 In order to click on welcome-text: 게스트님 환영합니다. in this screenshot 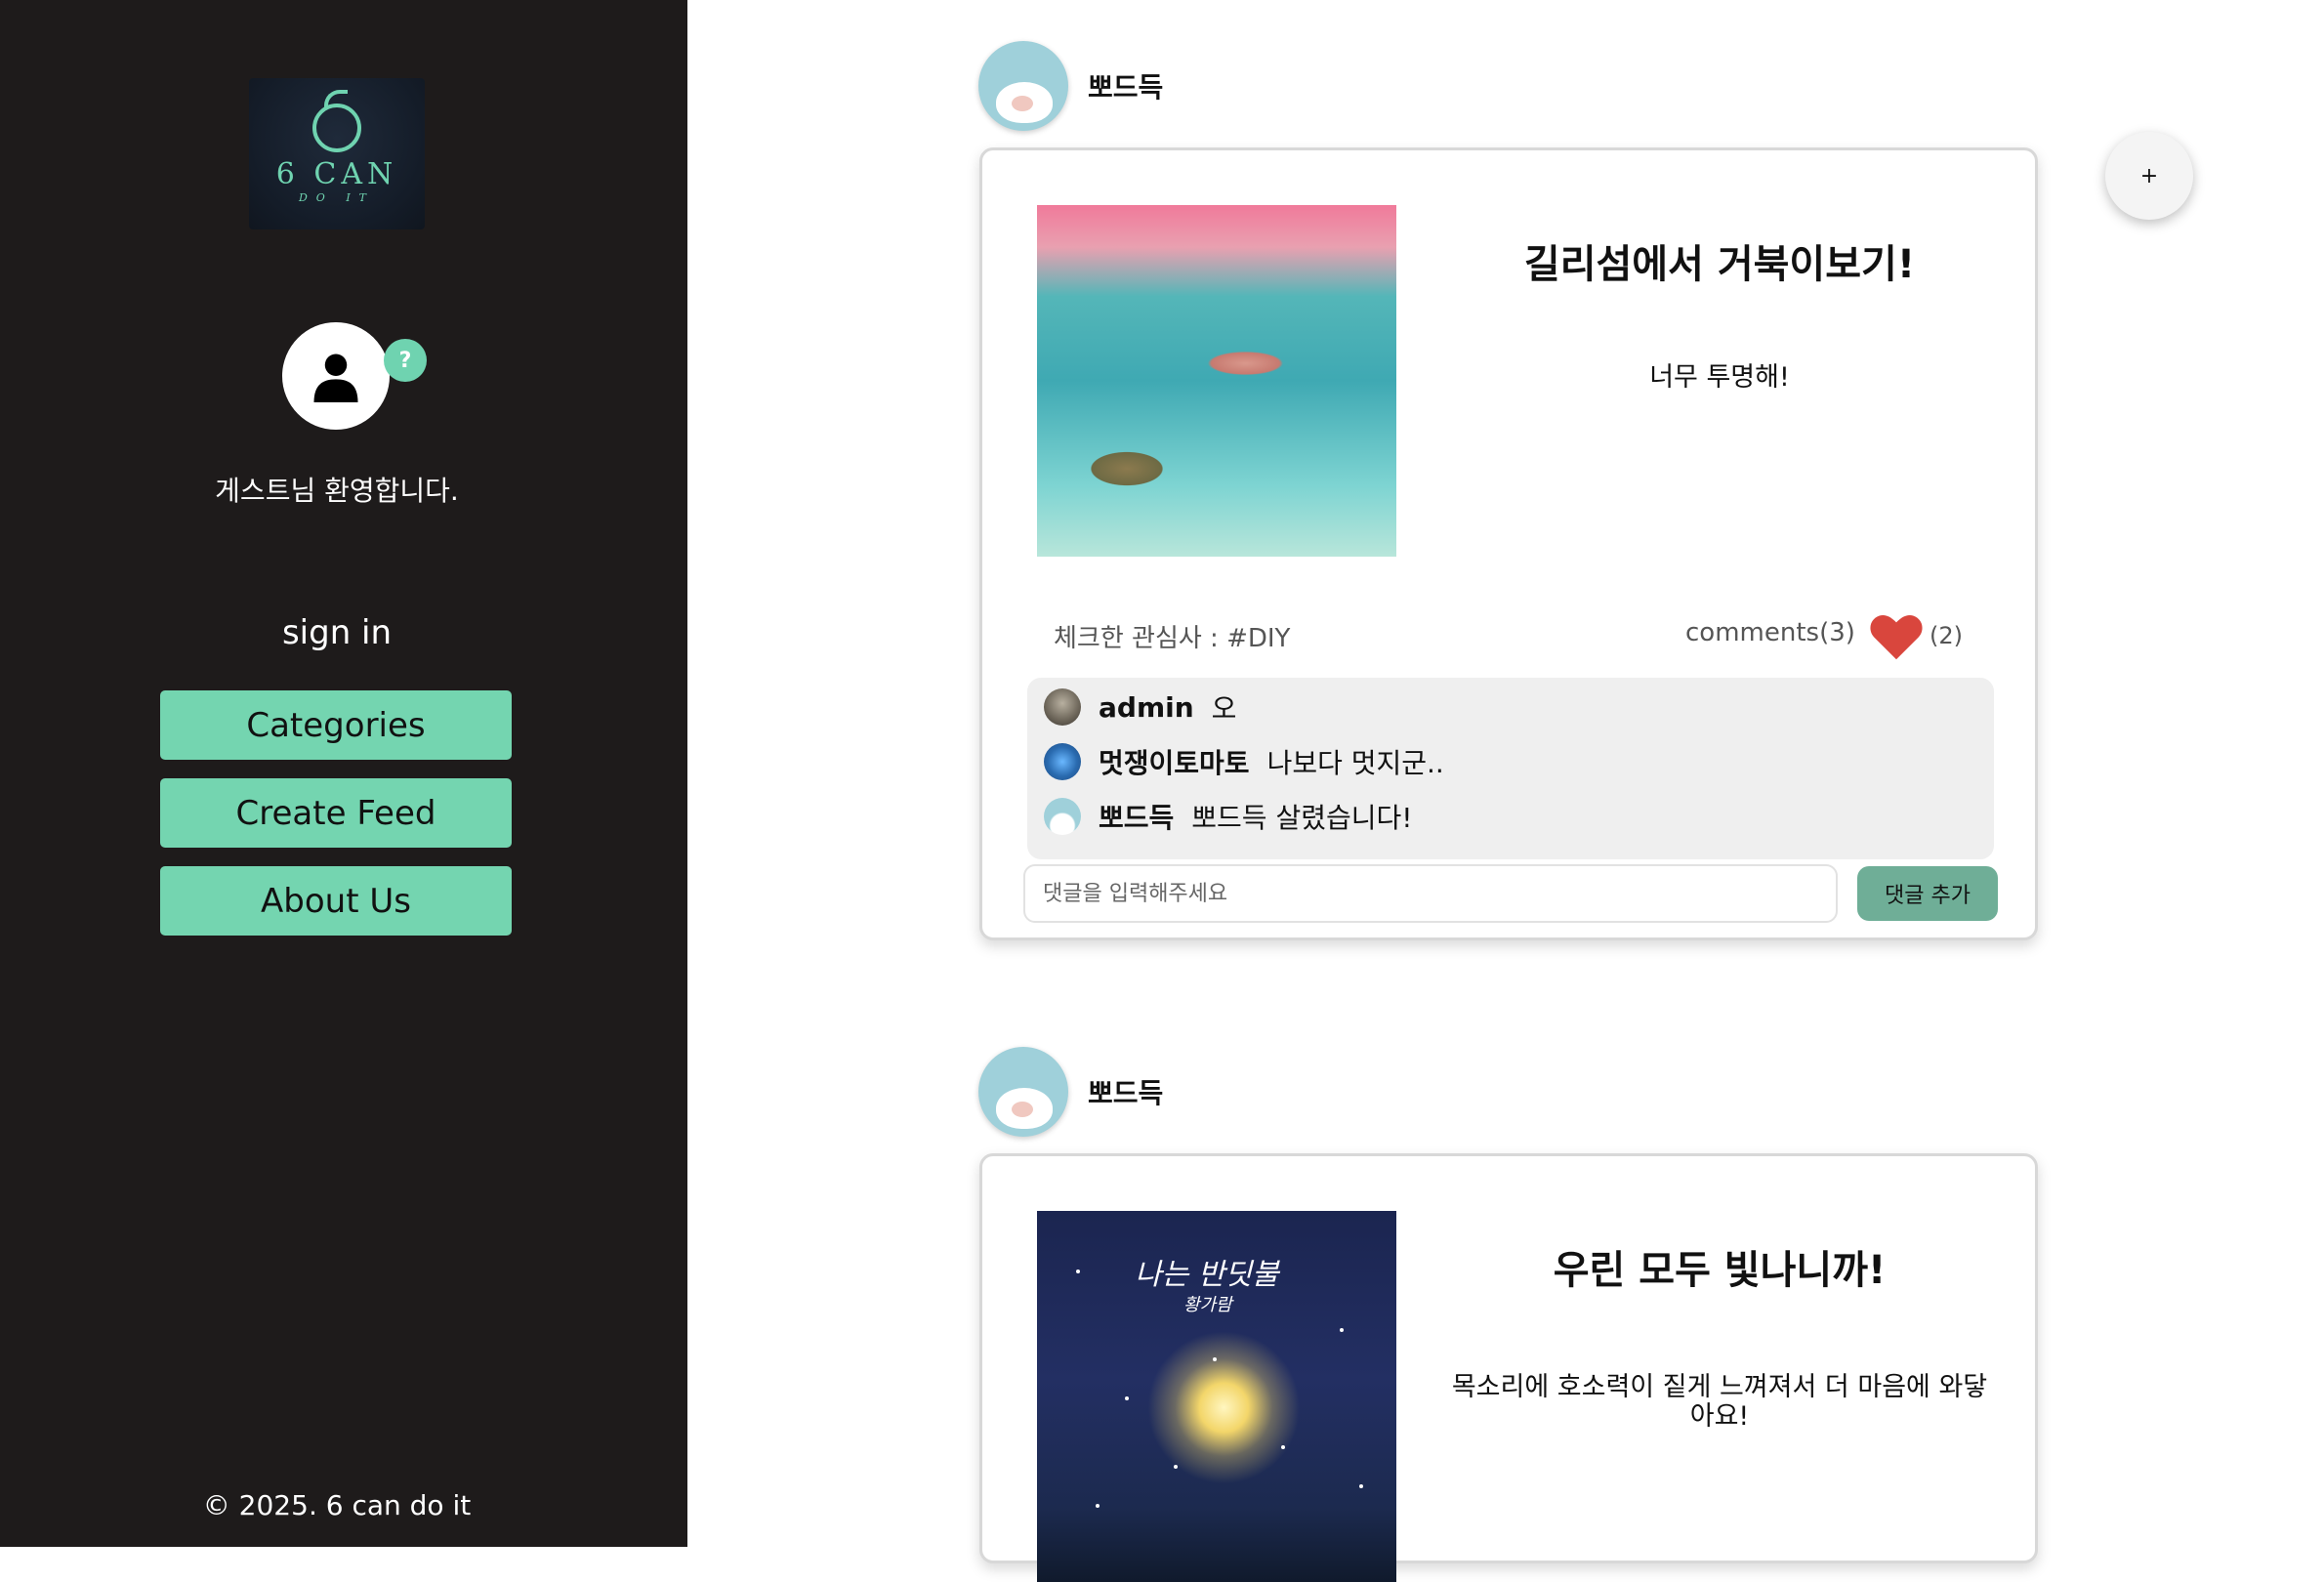, I will do `click(337, 489)`.